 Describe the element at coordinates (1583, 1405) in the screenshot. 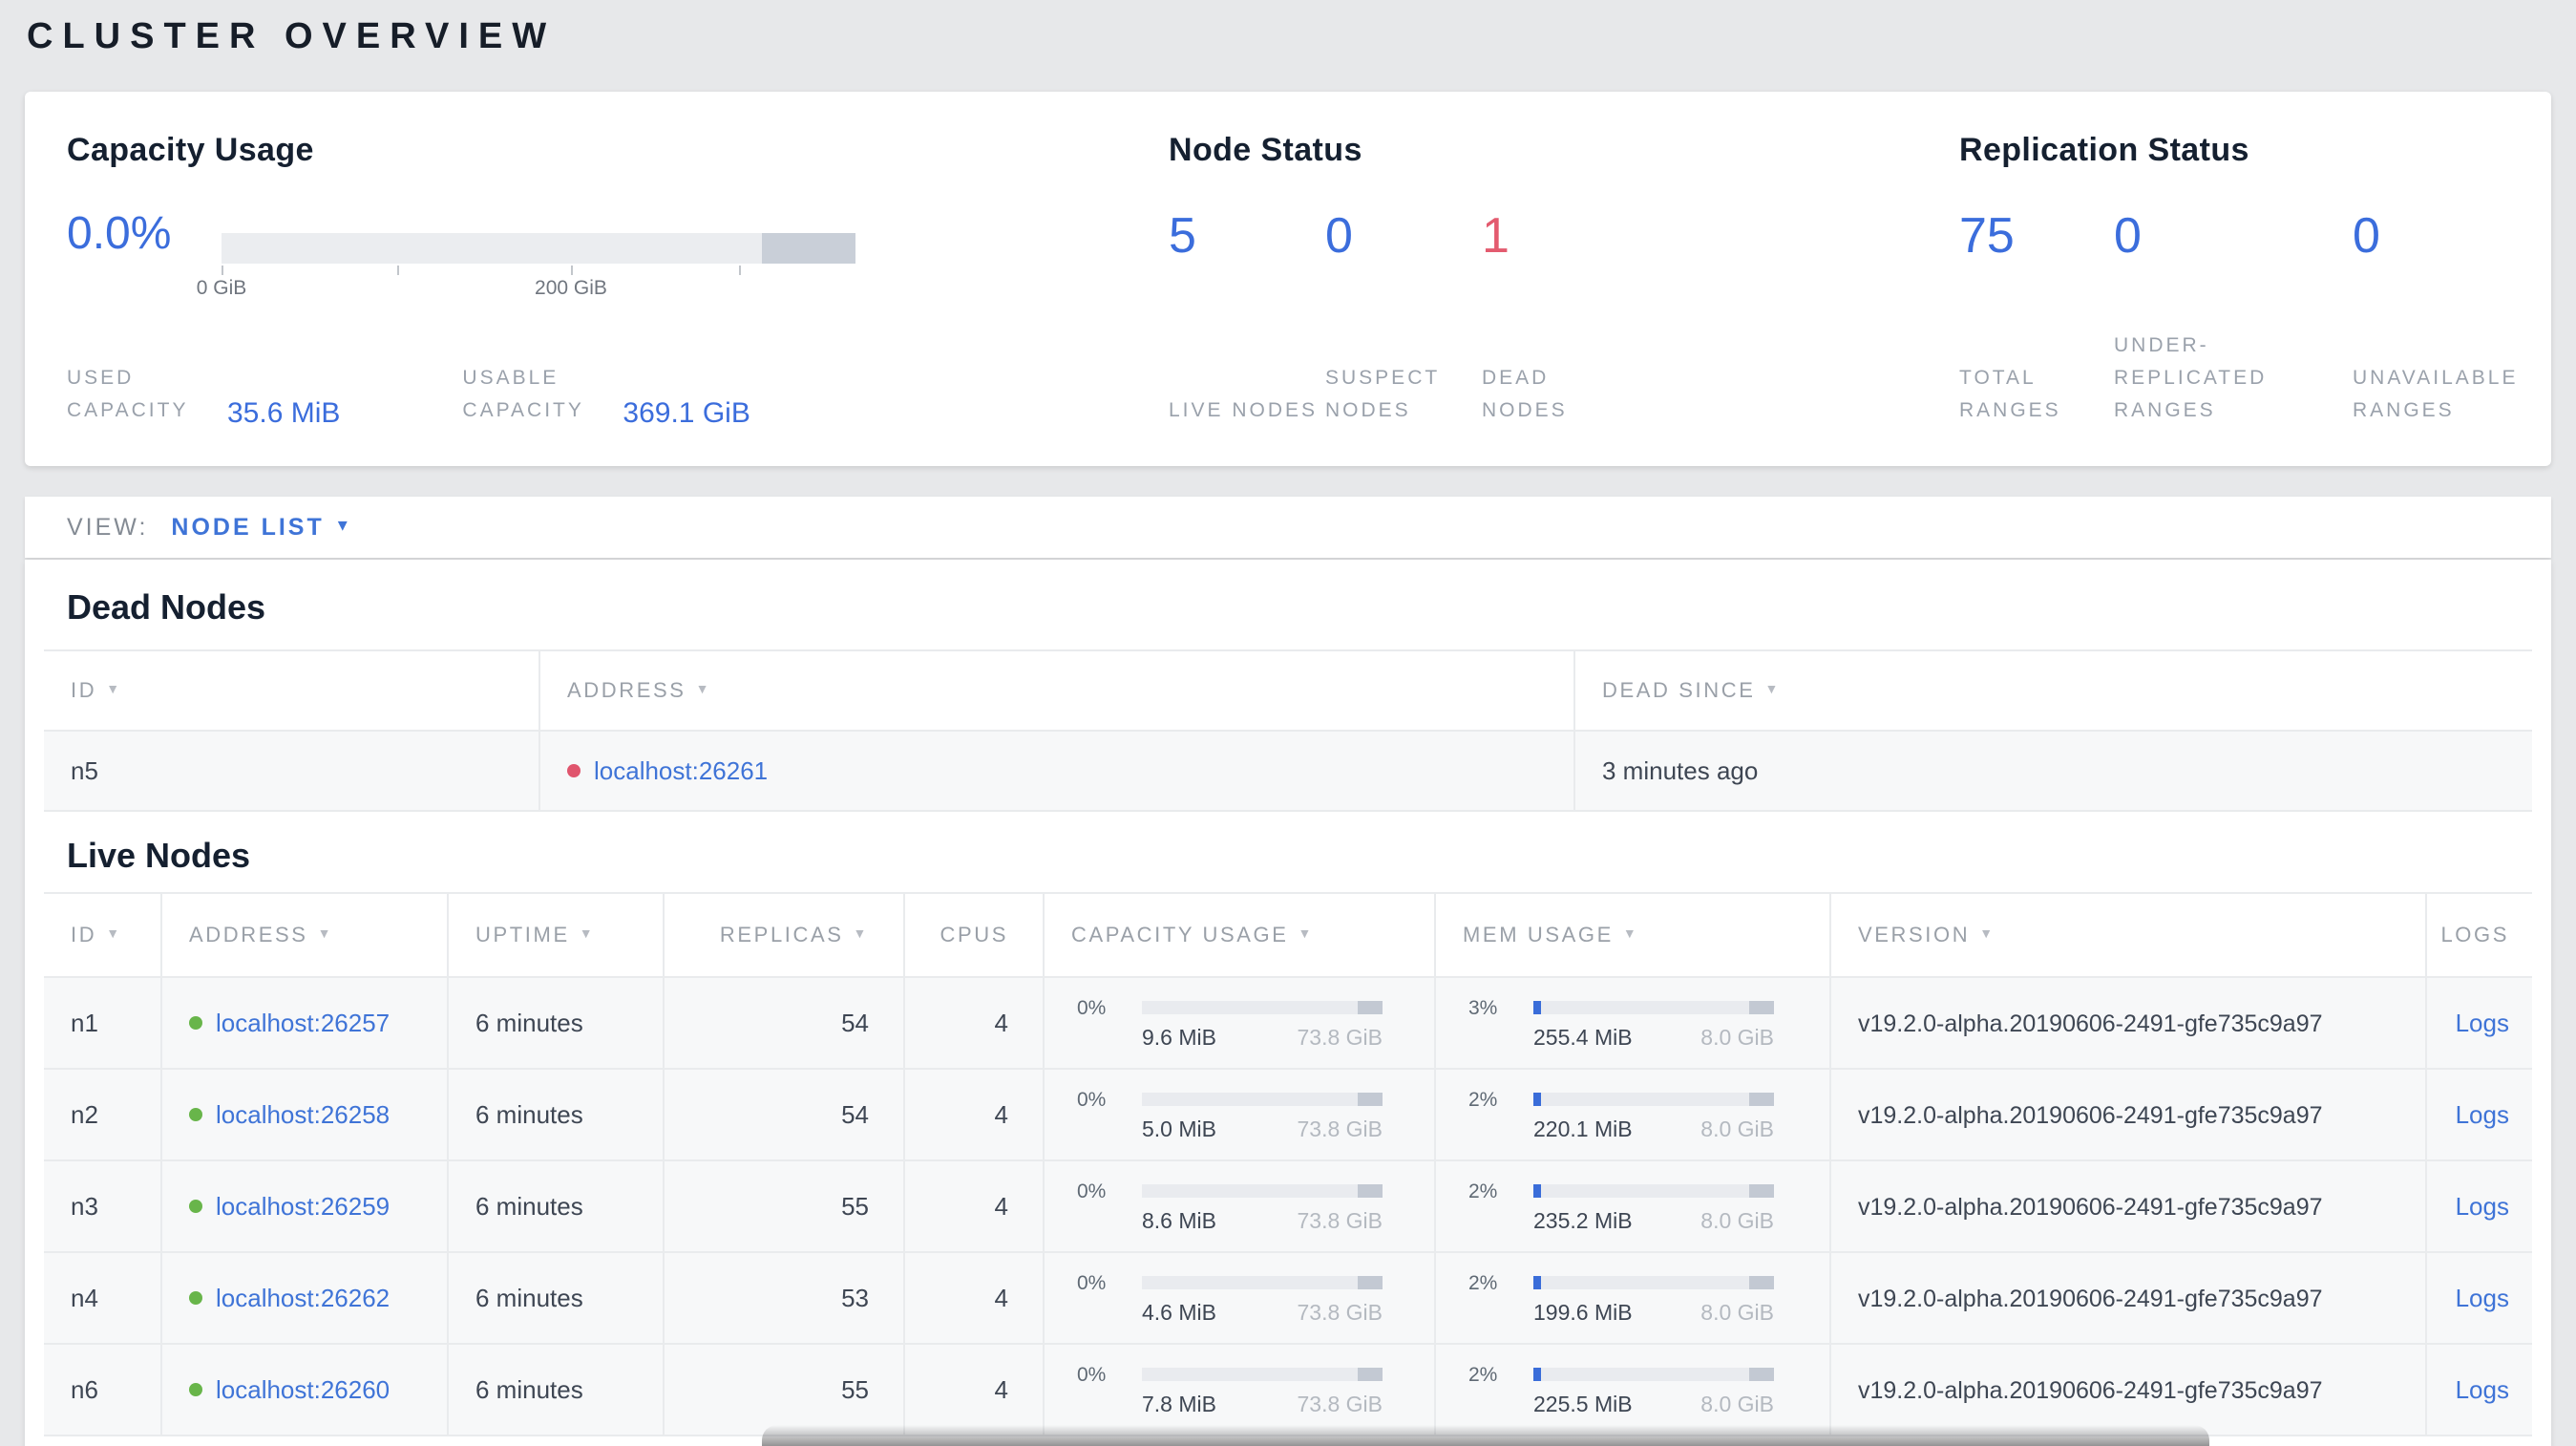

I see `mem-used: 225.5 MiB` at that location.